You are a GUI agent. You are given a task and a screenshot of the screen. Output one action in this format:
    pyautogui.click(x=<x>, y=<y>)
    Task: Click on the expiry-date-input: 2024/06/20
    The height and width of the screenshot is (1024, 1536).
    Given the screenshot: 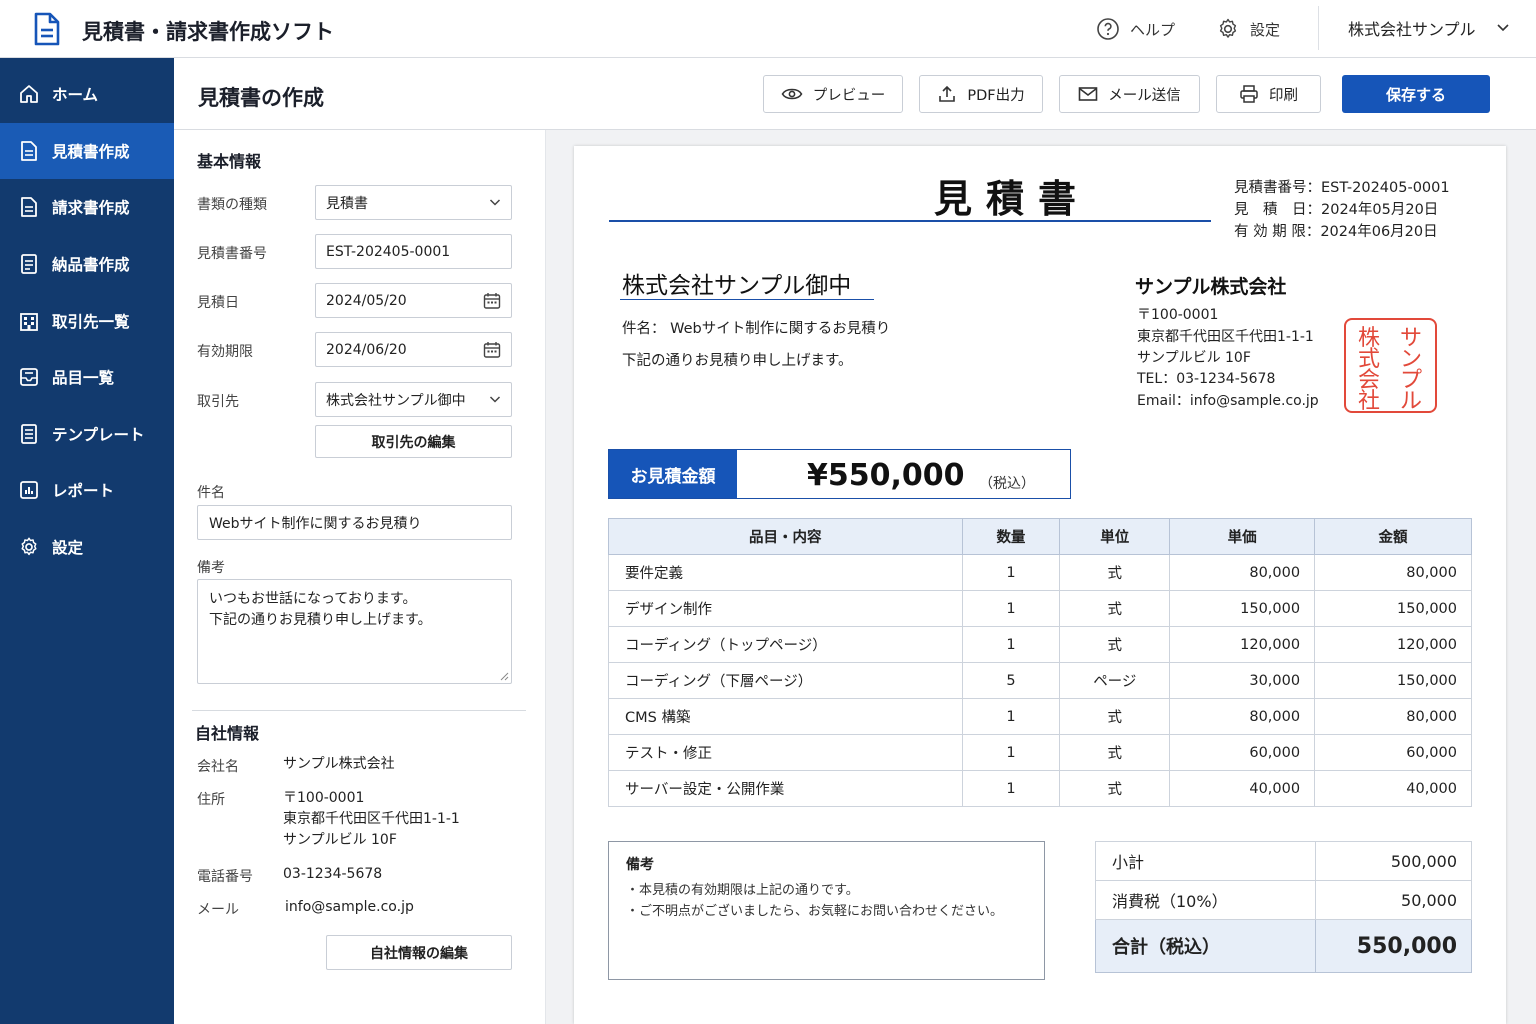 What is the action you would take?
    pyautogui.click(x=413, y=349)
    